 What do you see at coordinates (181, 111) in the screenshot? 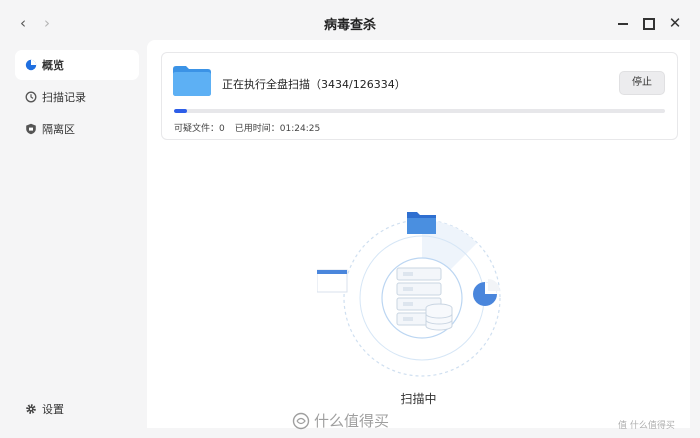
I see `scan-progress-fill` at bounding box center [181, 111].